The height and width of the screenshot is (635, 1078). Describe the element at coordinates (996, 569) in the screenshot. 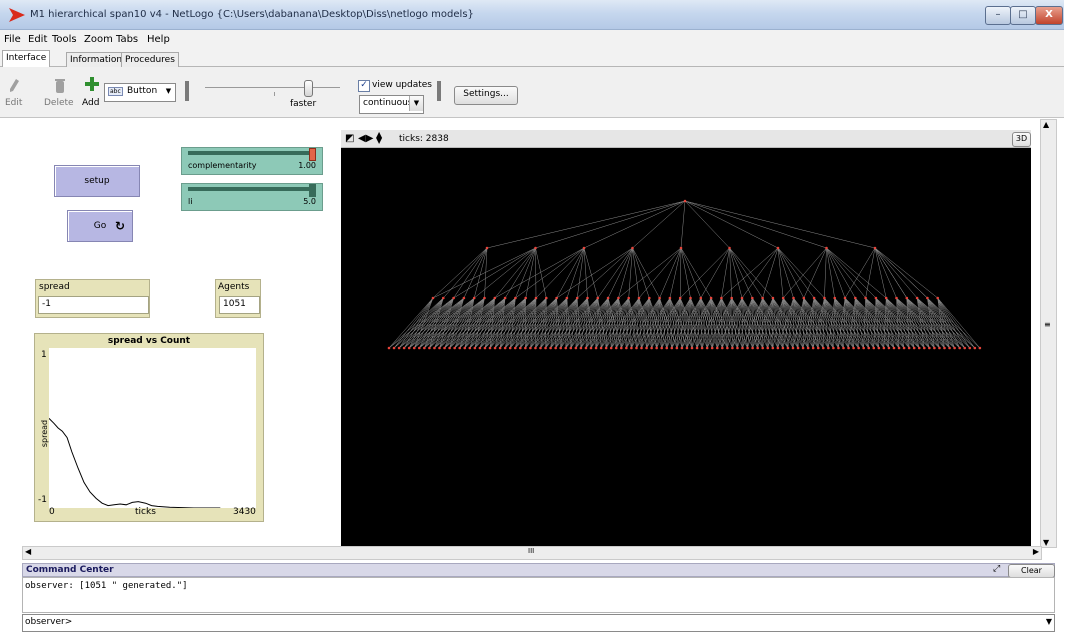

I see `expand-icon: ⤢` at that location.